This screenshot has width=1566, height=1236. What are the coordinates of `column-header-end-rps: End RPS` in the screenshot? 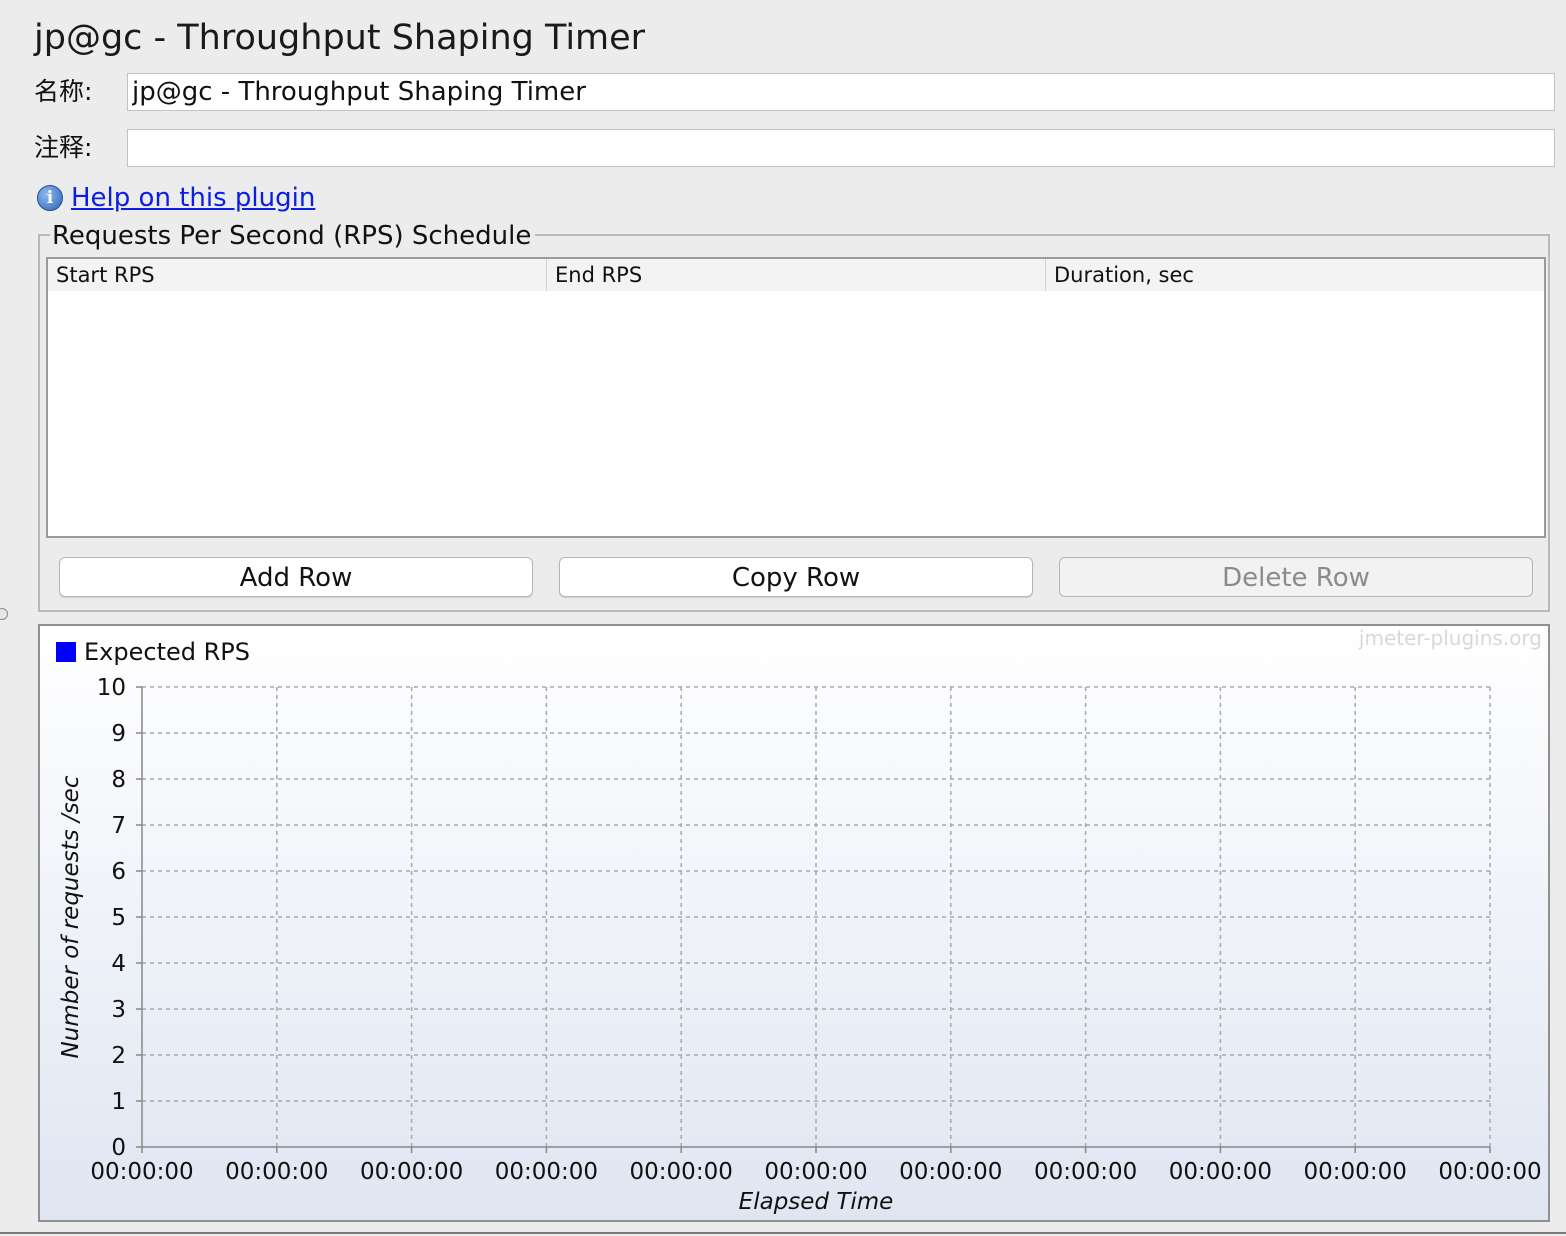 It's located at (796, 275).